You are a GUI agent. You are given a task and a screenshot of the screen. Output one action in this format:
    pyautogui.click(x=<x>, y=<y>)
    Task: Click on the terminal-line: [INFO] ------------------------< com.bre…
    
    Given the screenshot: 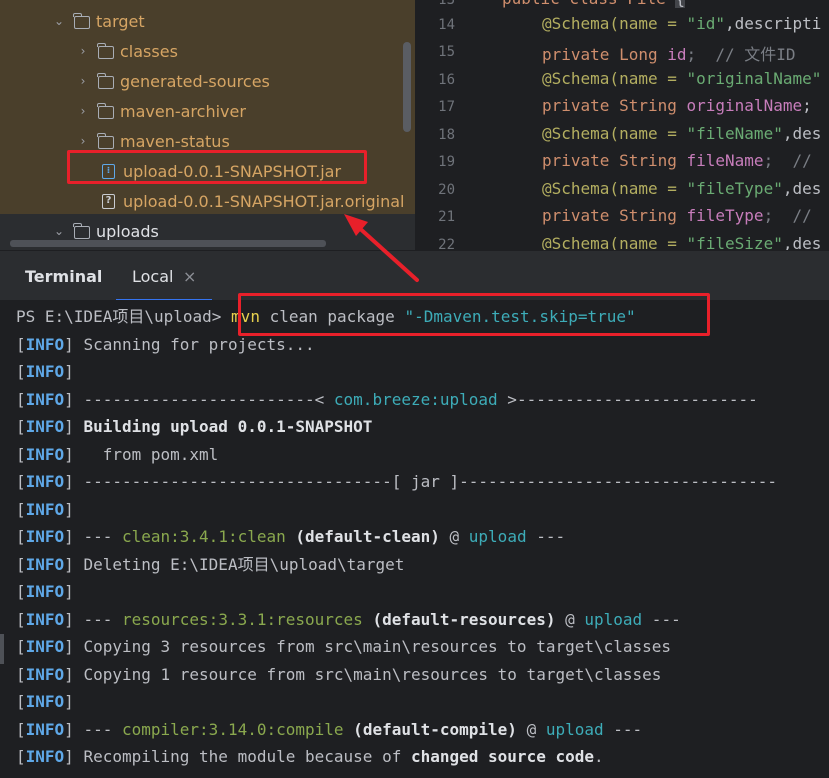 What is the action you would take?
    pyautogui.click(x=387, y=399)
    